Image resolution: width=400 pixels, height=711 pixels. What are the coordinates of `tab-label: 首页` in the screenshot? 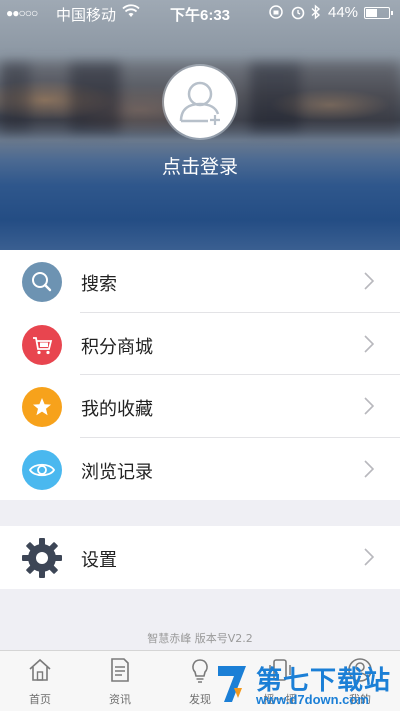 It's located at (40, 699).